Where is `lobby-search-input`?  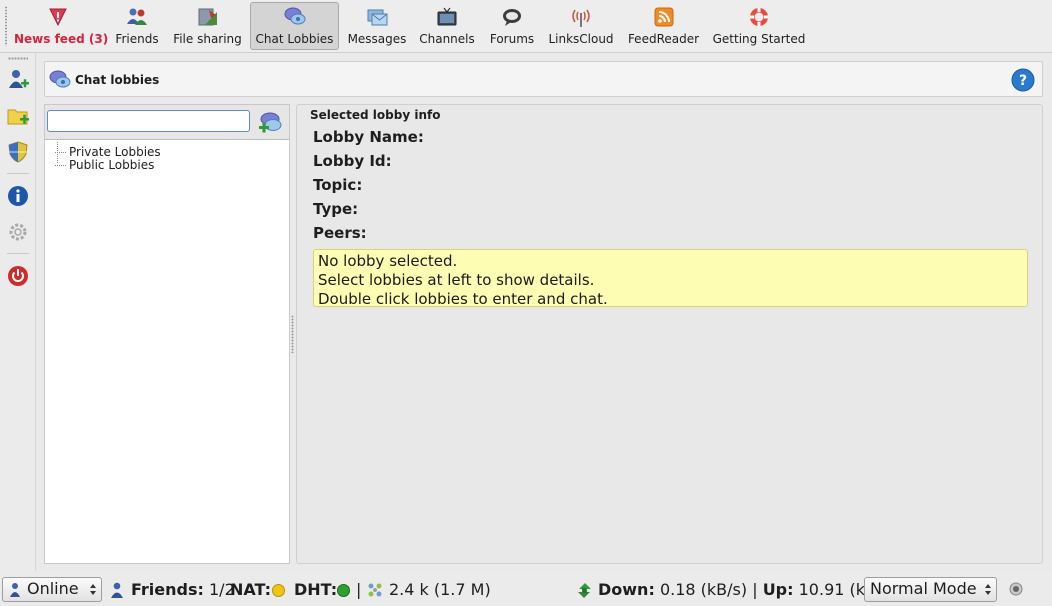 lobby-search-input is located at coordinates (148, 121).